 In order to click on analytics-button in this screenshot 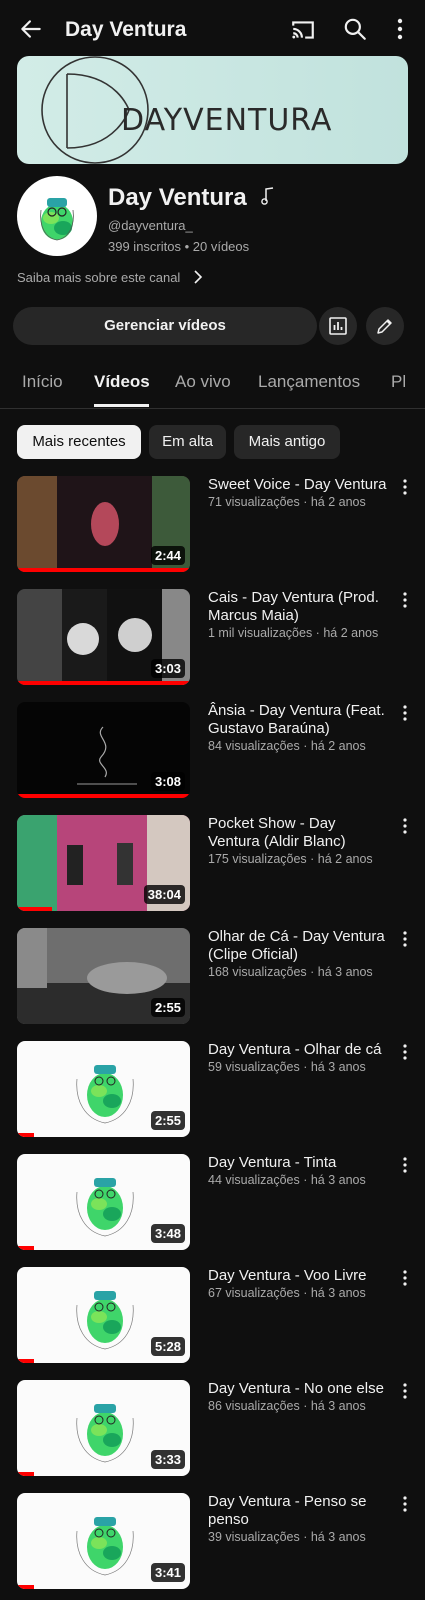, I will do `click(338, 326)`.